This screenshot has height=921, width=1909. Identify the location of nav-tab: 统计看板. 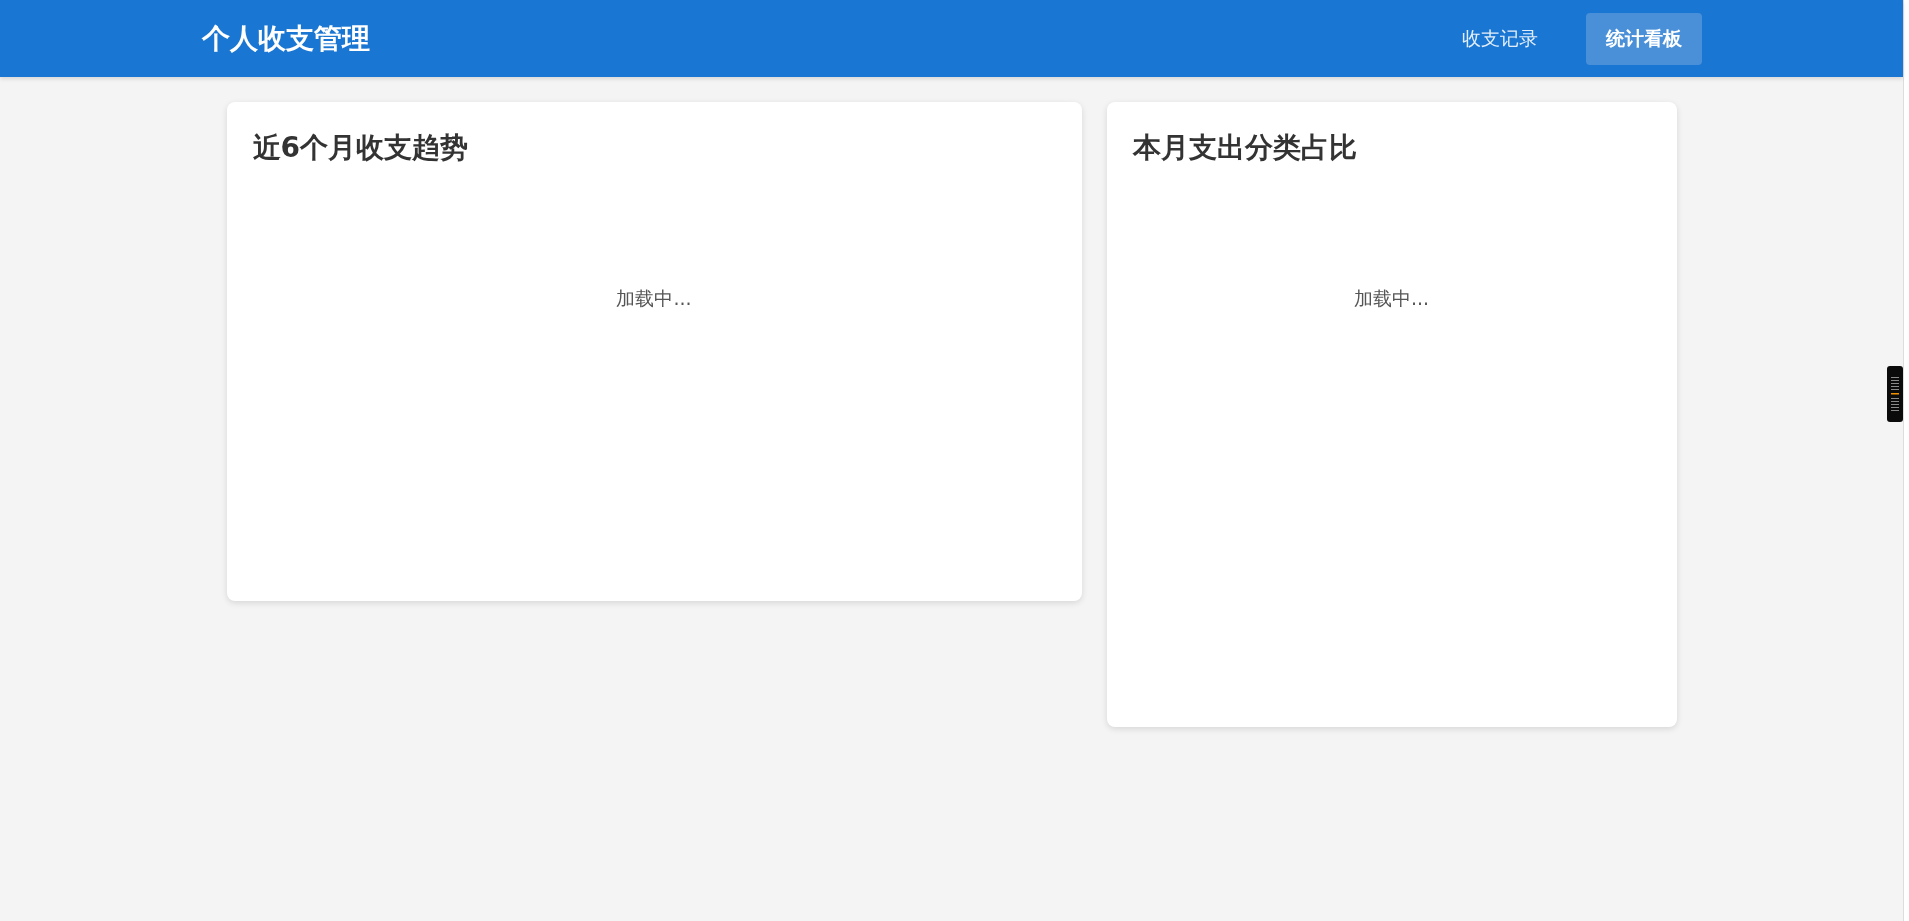
(1643, 38).